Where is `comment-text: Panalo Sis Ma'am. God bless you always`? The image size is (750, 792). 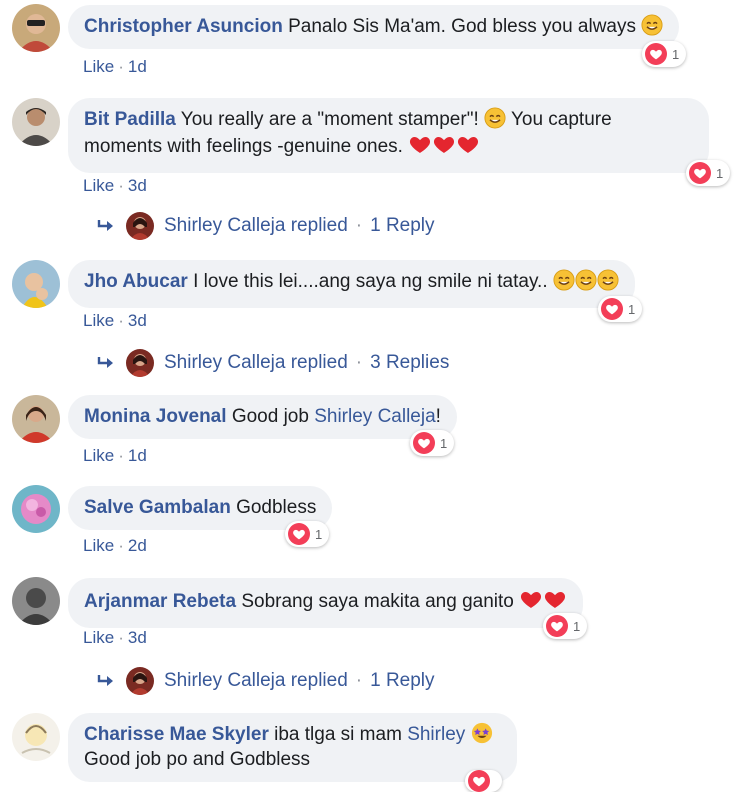
comment-text: Panalo Sis Ma'am. God bless you always is located at coordinates (462, 26).